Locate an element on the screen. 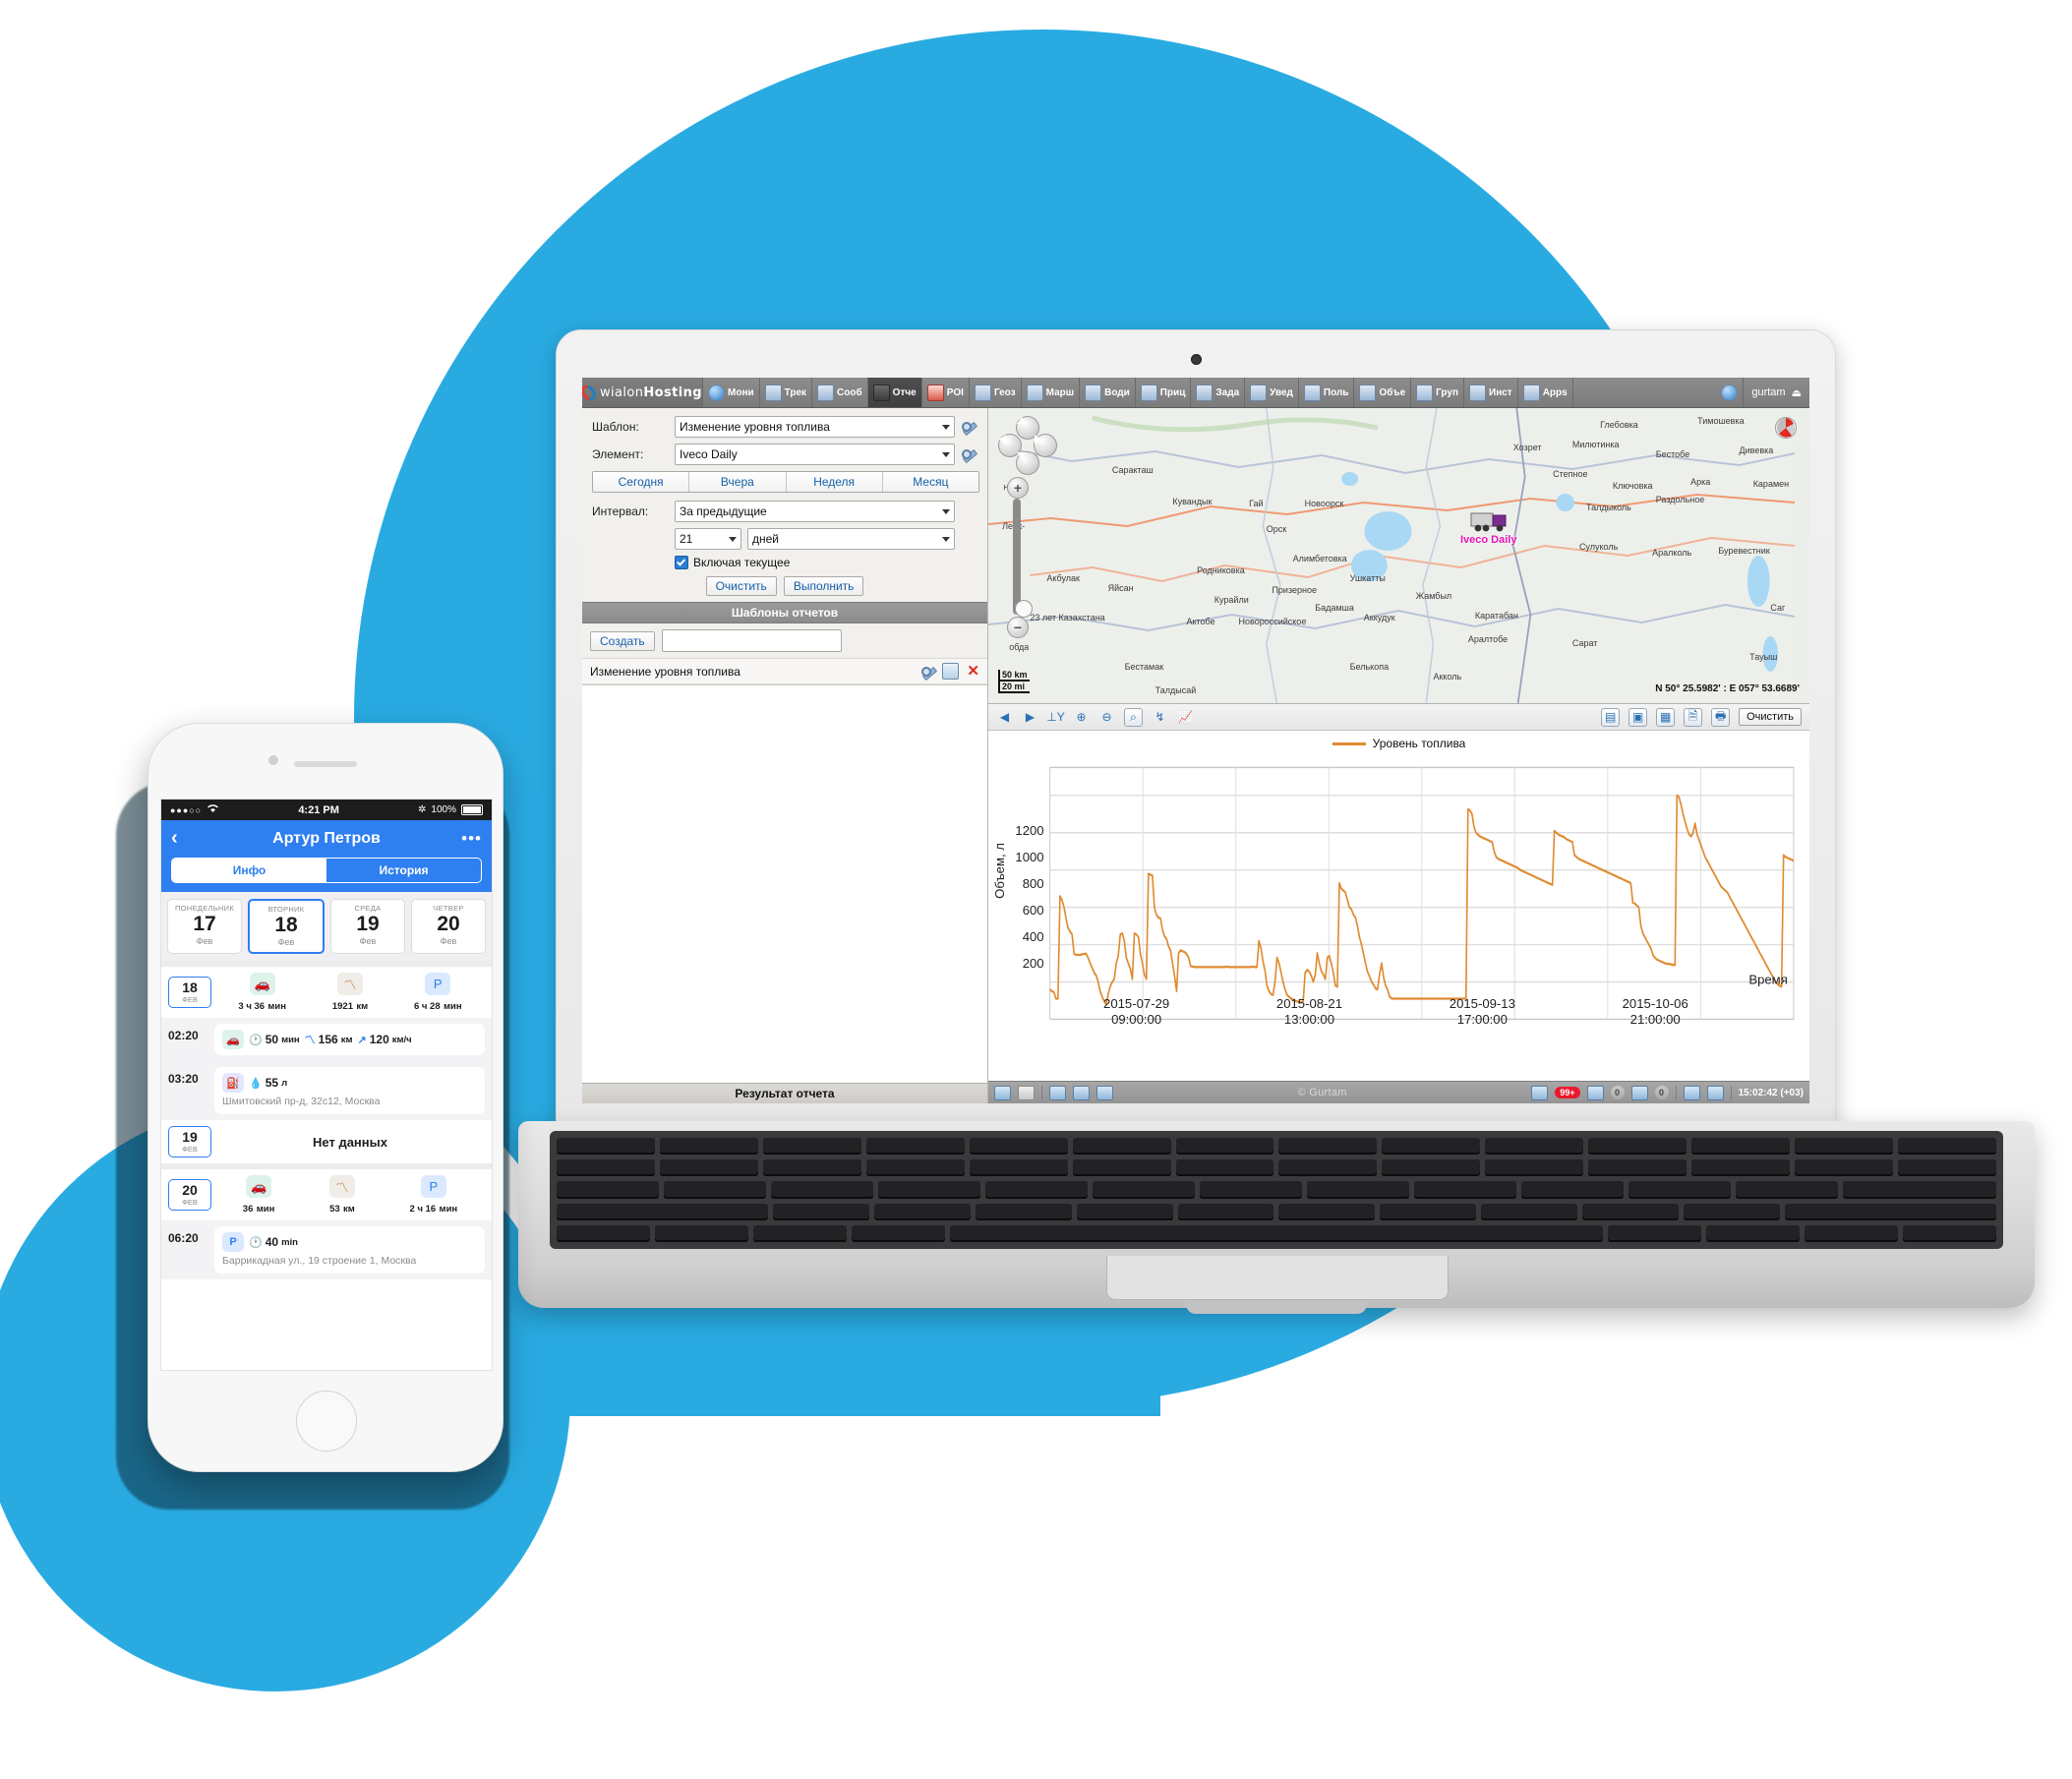 Image resolution: width=2072 pixels, height=1779 pixels. layers-icon is located at coordinates (1691, 1092).